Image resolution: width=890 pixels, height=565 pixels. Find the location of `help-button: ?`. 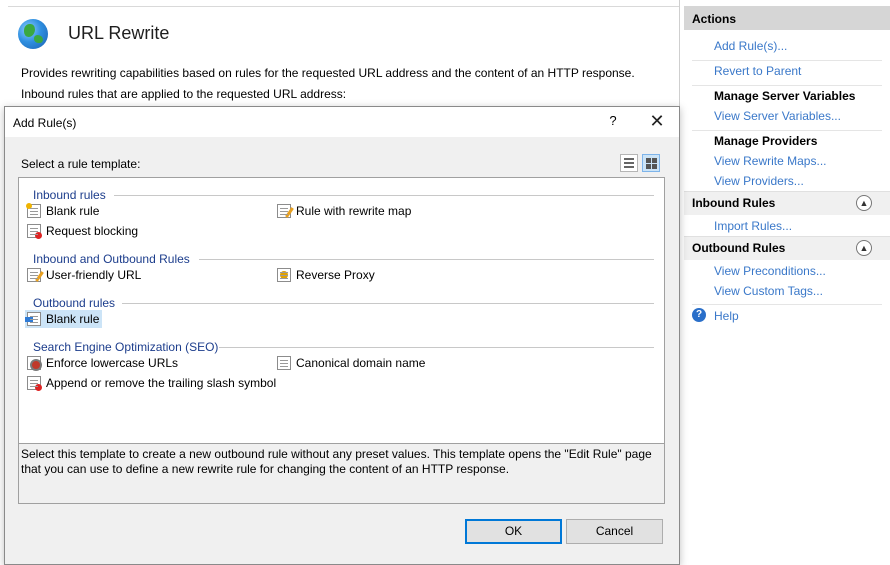

help-button: ? is located at coordinates (613, 120).